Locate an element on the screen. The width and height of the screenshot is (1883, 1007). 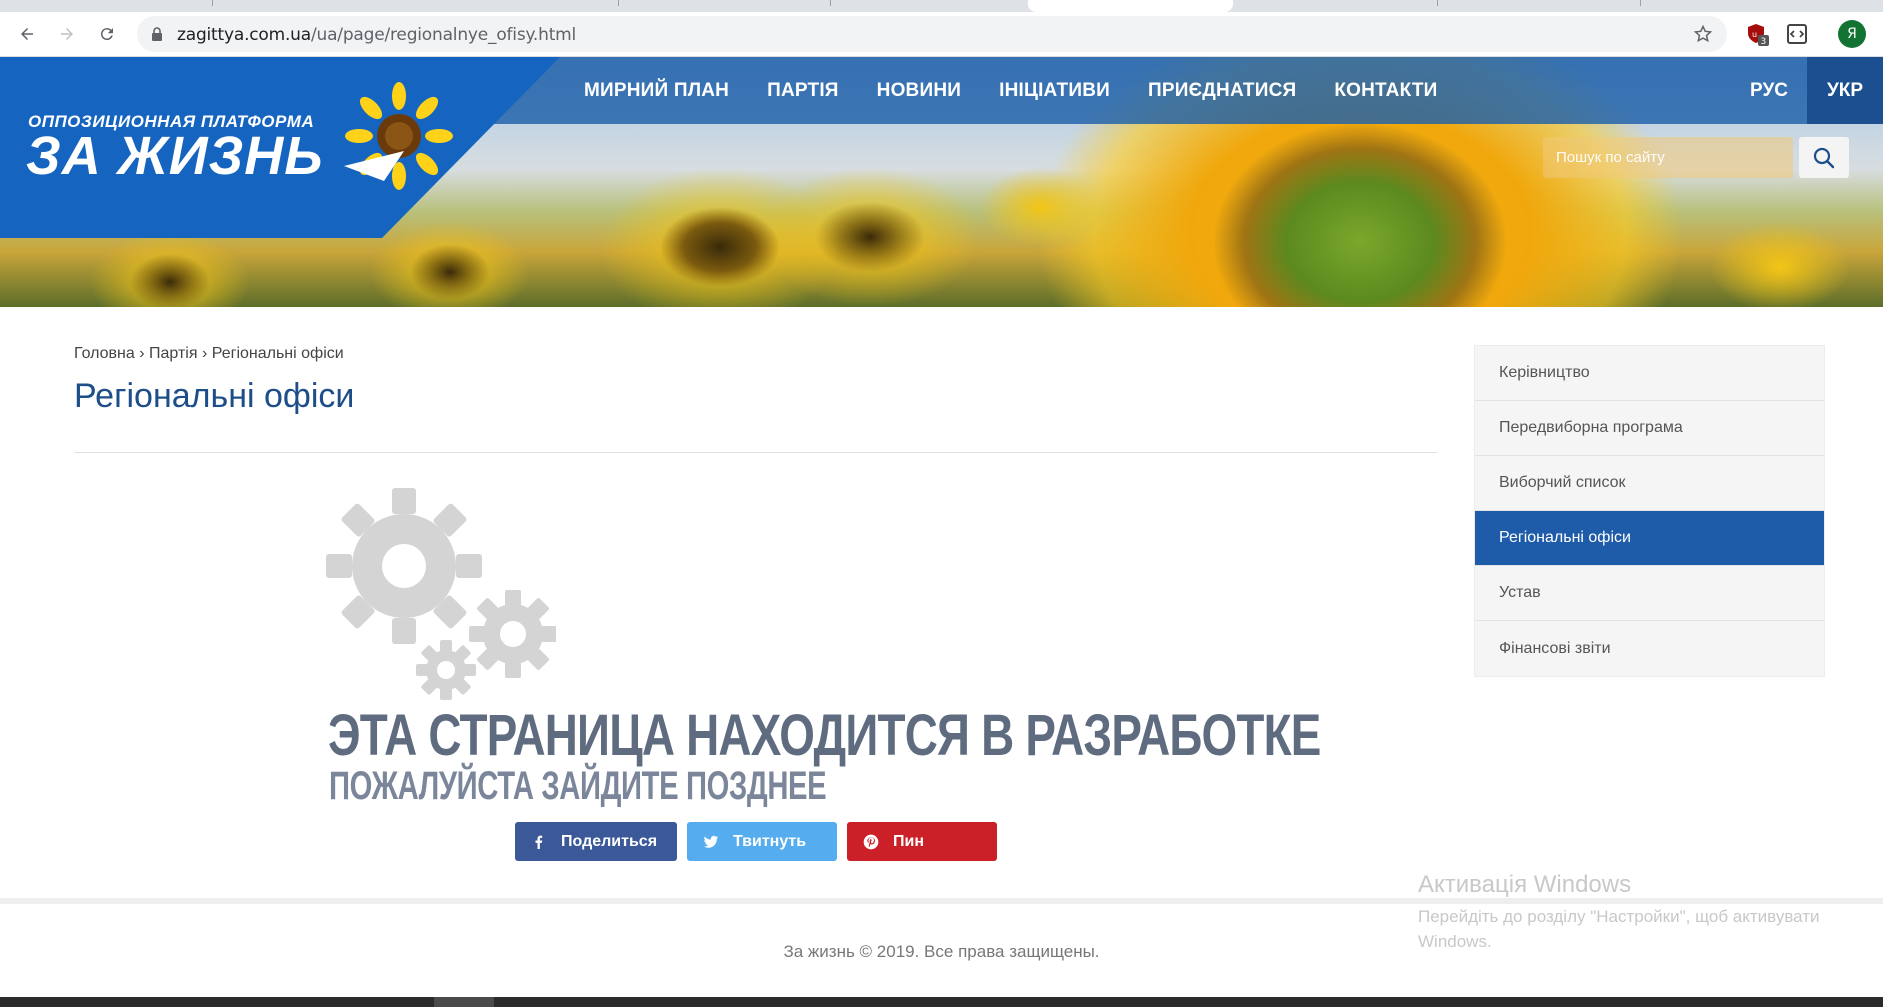
search-button is located at coordinates (1824, 157).